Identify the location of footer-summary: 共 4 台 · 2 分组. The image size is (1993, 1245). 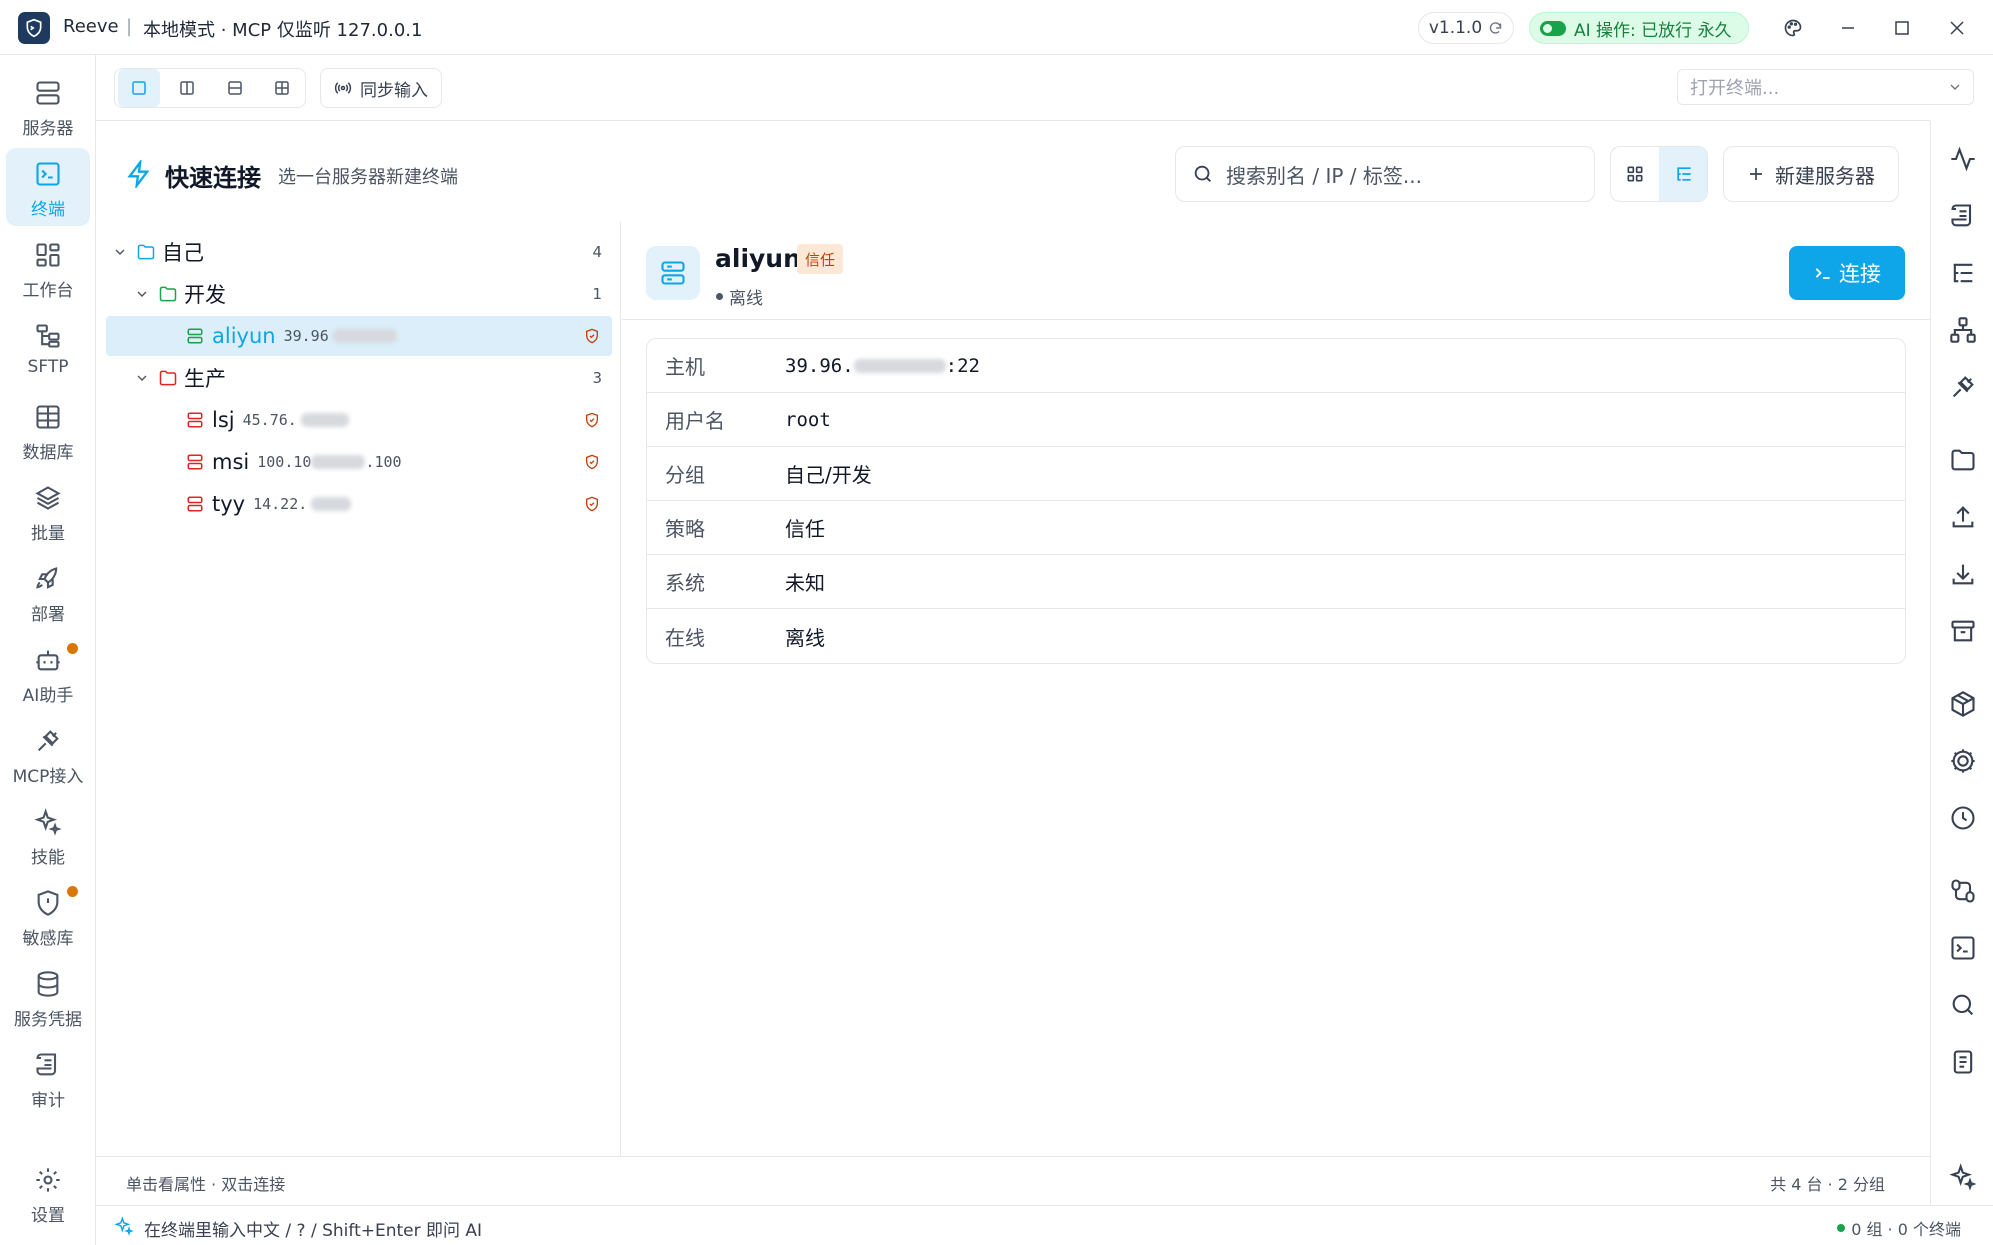
(1827, 1184).